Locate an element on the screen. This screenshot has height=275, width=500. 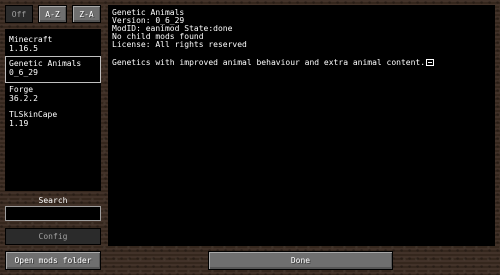
mod-version: 1.16.5 is located at coordinates (23, 48).